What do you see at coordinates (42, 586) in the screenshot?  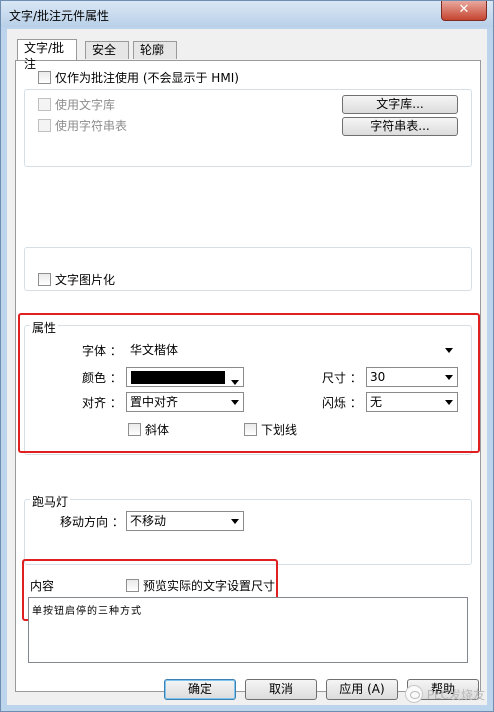 I see `content-title: 内容` at bounding box center [42, 586].